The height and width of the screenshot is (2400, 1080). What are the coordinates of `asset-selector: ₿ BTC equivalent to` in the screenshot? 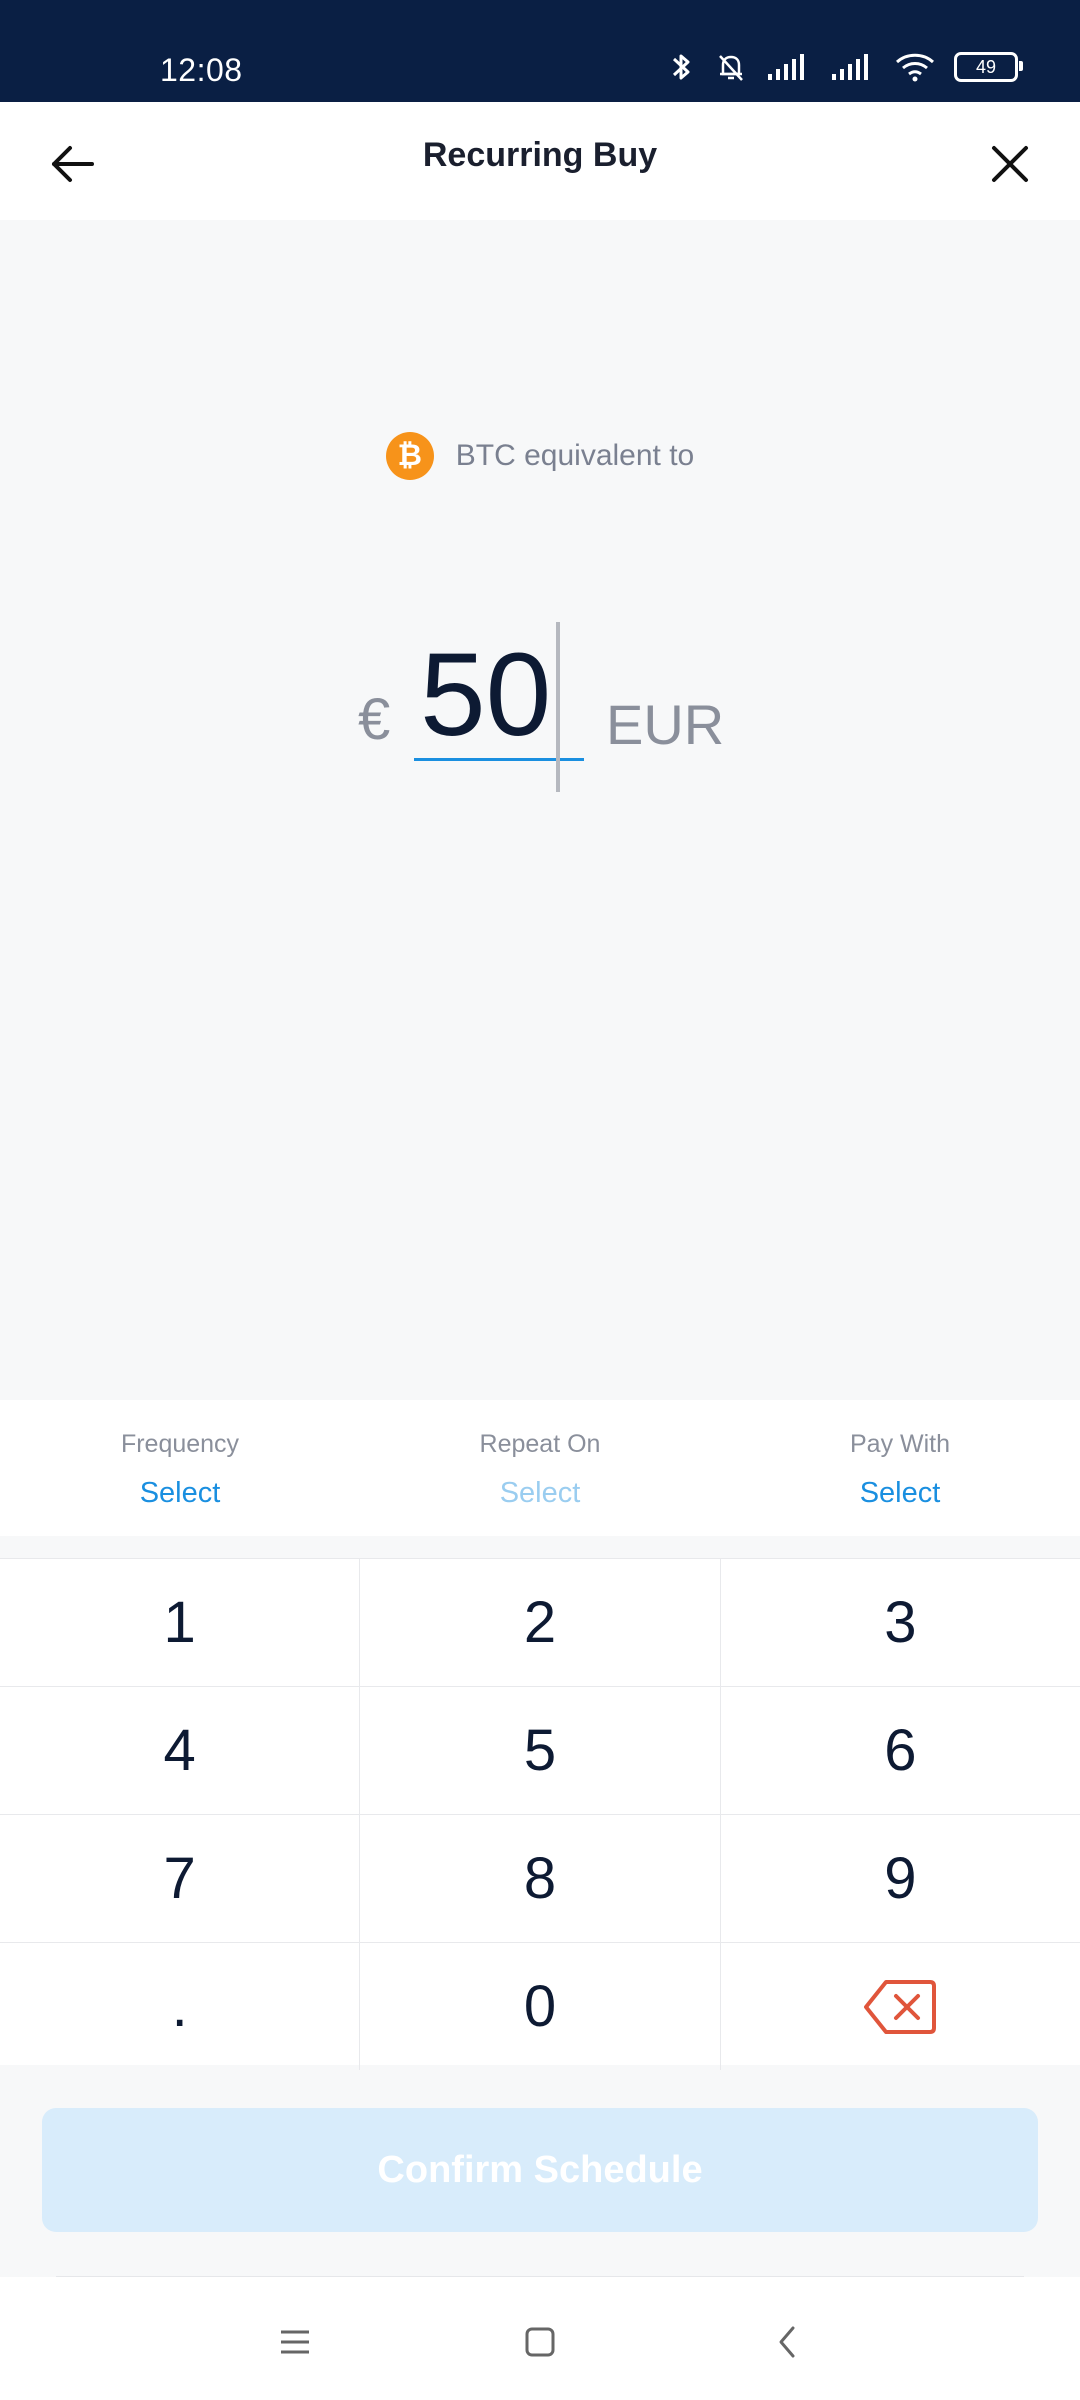 It's located at (540, 456).